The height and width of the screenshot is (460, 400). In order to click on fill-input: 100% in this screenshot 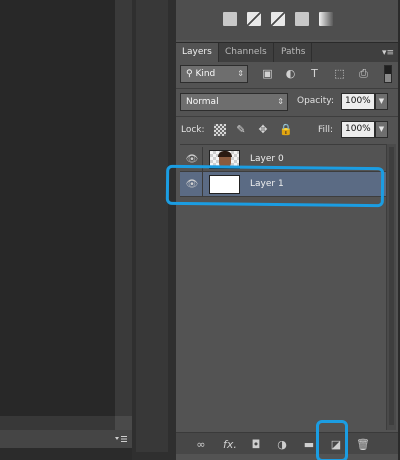, I will do `click(358, 129)`.